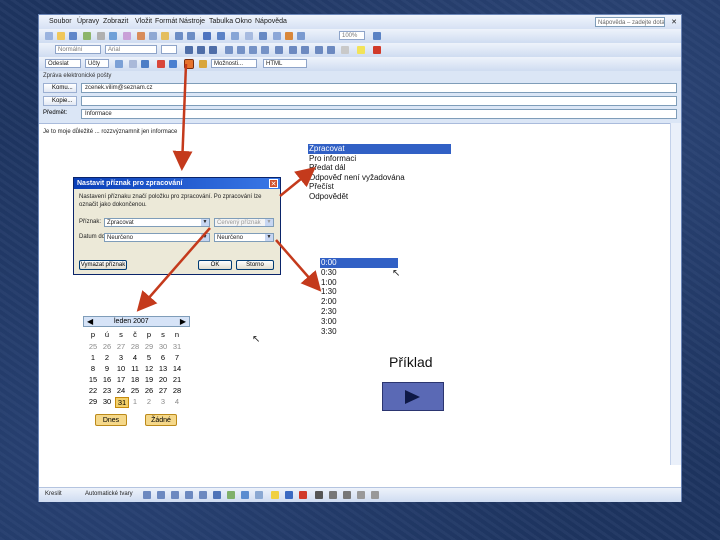 This screenshot has height=540, width=720. Describe the element at coordinates (157, 222) in the screenshot. I see `flag-select: Zpracovat ▼` at that location.